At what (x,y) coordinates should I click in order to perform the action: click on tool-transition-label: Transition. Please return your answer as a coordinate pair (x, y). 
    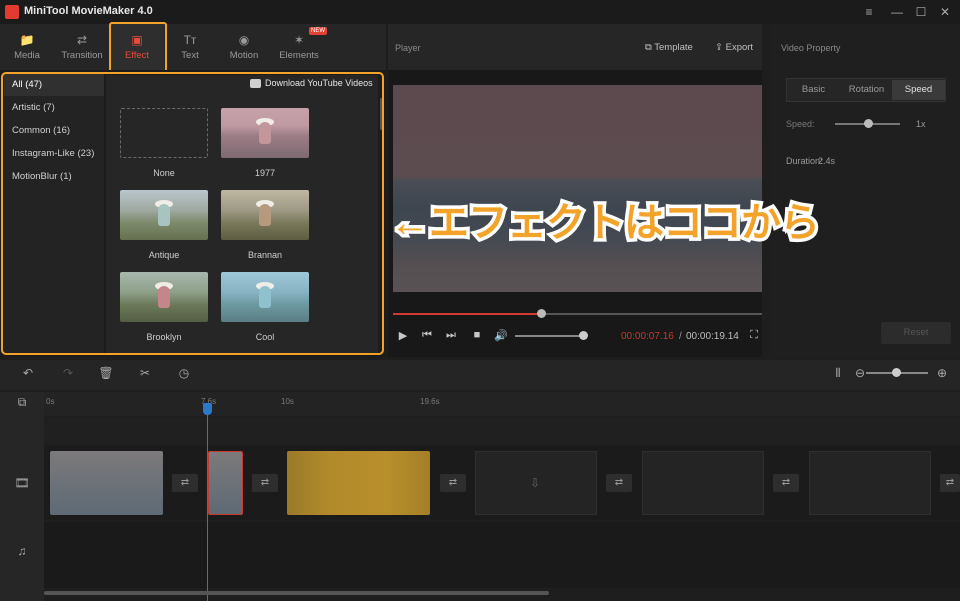
    Looking at the image, I should click on (82, 55).